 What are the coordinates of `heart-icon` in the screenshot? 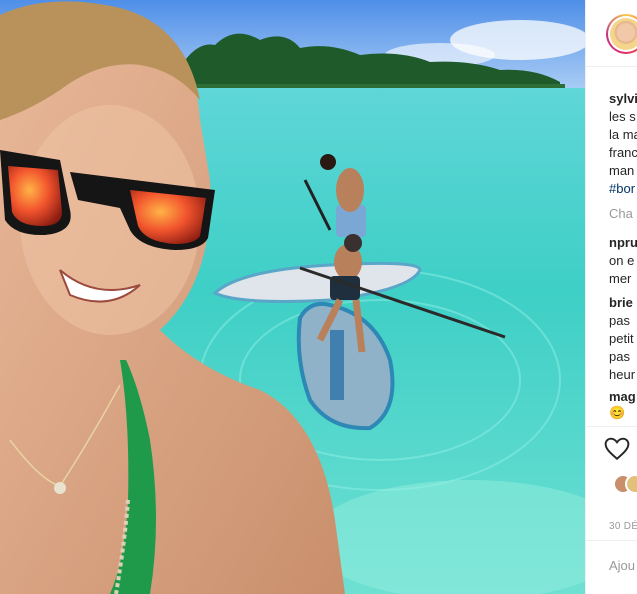 It's located at (617, 449).